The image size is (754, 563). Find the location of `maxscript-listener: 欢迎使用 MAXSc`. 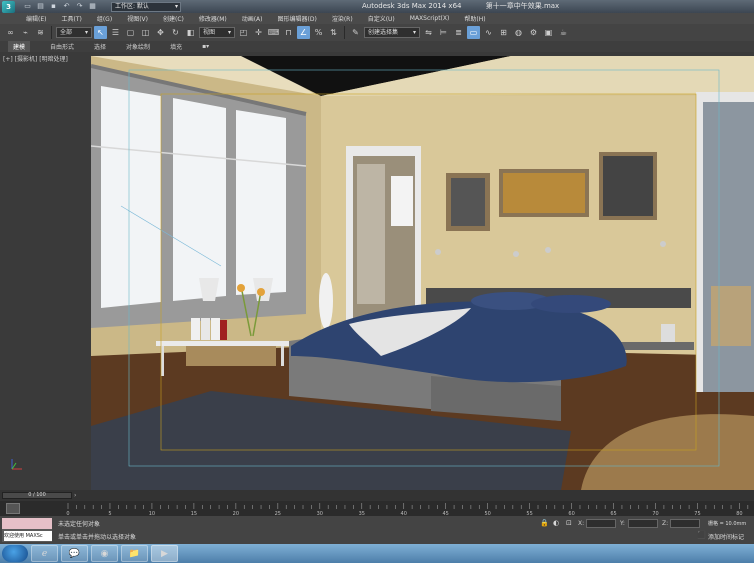

maxscript-listener: 欢迎使用 MAXSc is located at coordinates (27, 530).